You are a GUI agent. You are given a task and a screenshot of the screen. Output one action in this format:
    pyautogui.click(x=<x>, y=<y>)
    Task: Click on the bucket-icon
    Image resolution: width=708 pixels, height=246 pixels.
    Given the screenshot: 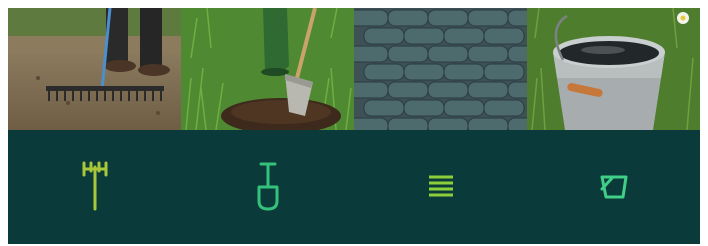 What is the action you would take?
    pyautogui.click(x=613, y=187)
    